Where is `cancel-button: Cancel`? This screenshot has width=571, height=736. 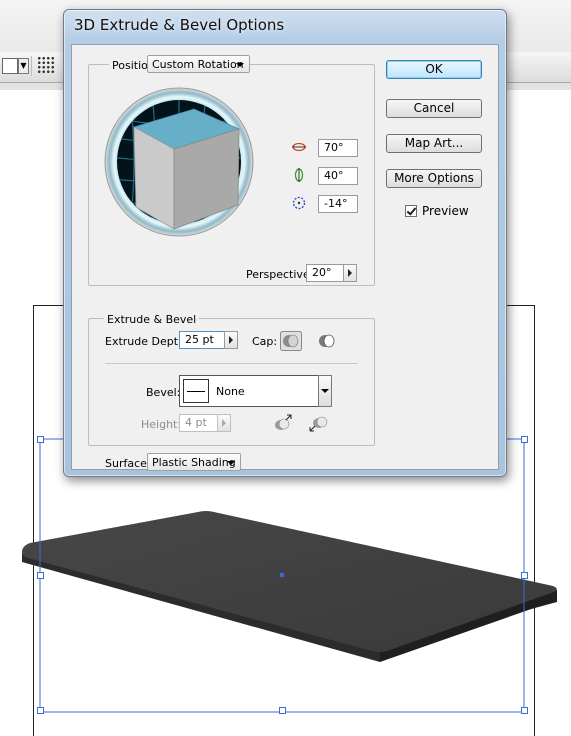
cancel-button: Cancel is located at coordinates (434, 108).